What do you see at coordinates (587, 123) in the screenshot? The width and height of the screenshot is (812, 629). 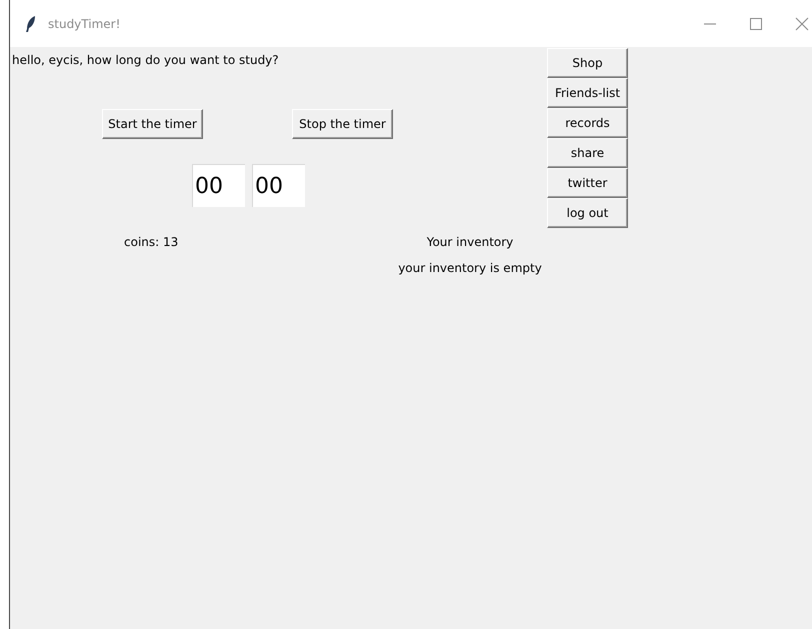 I see `menu-button: records` at bounding box center [587, 123].